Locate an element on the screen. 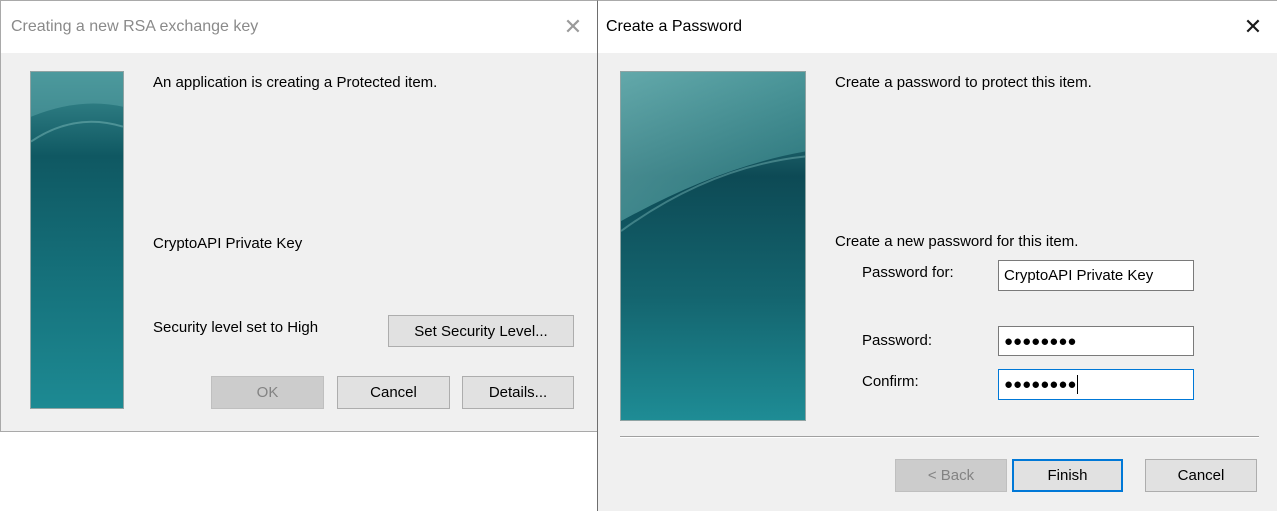 The width and height of the screenshot is (1277, 511). security-level-text: Security level set to High is located at coordinates (236, 327).